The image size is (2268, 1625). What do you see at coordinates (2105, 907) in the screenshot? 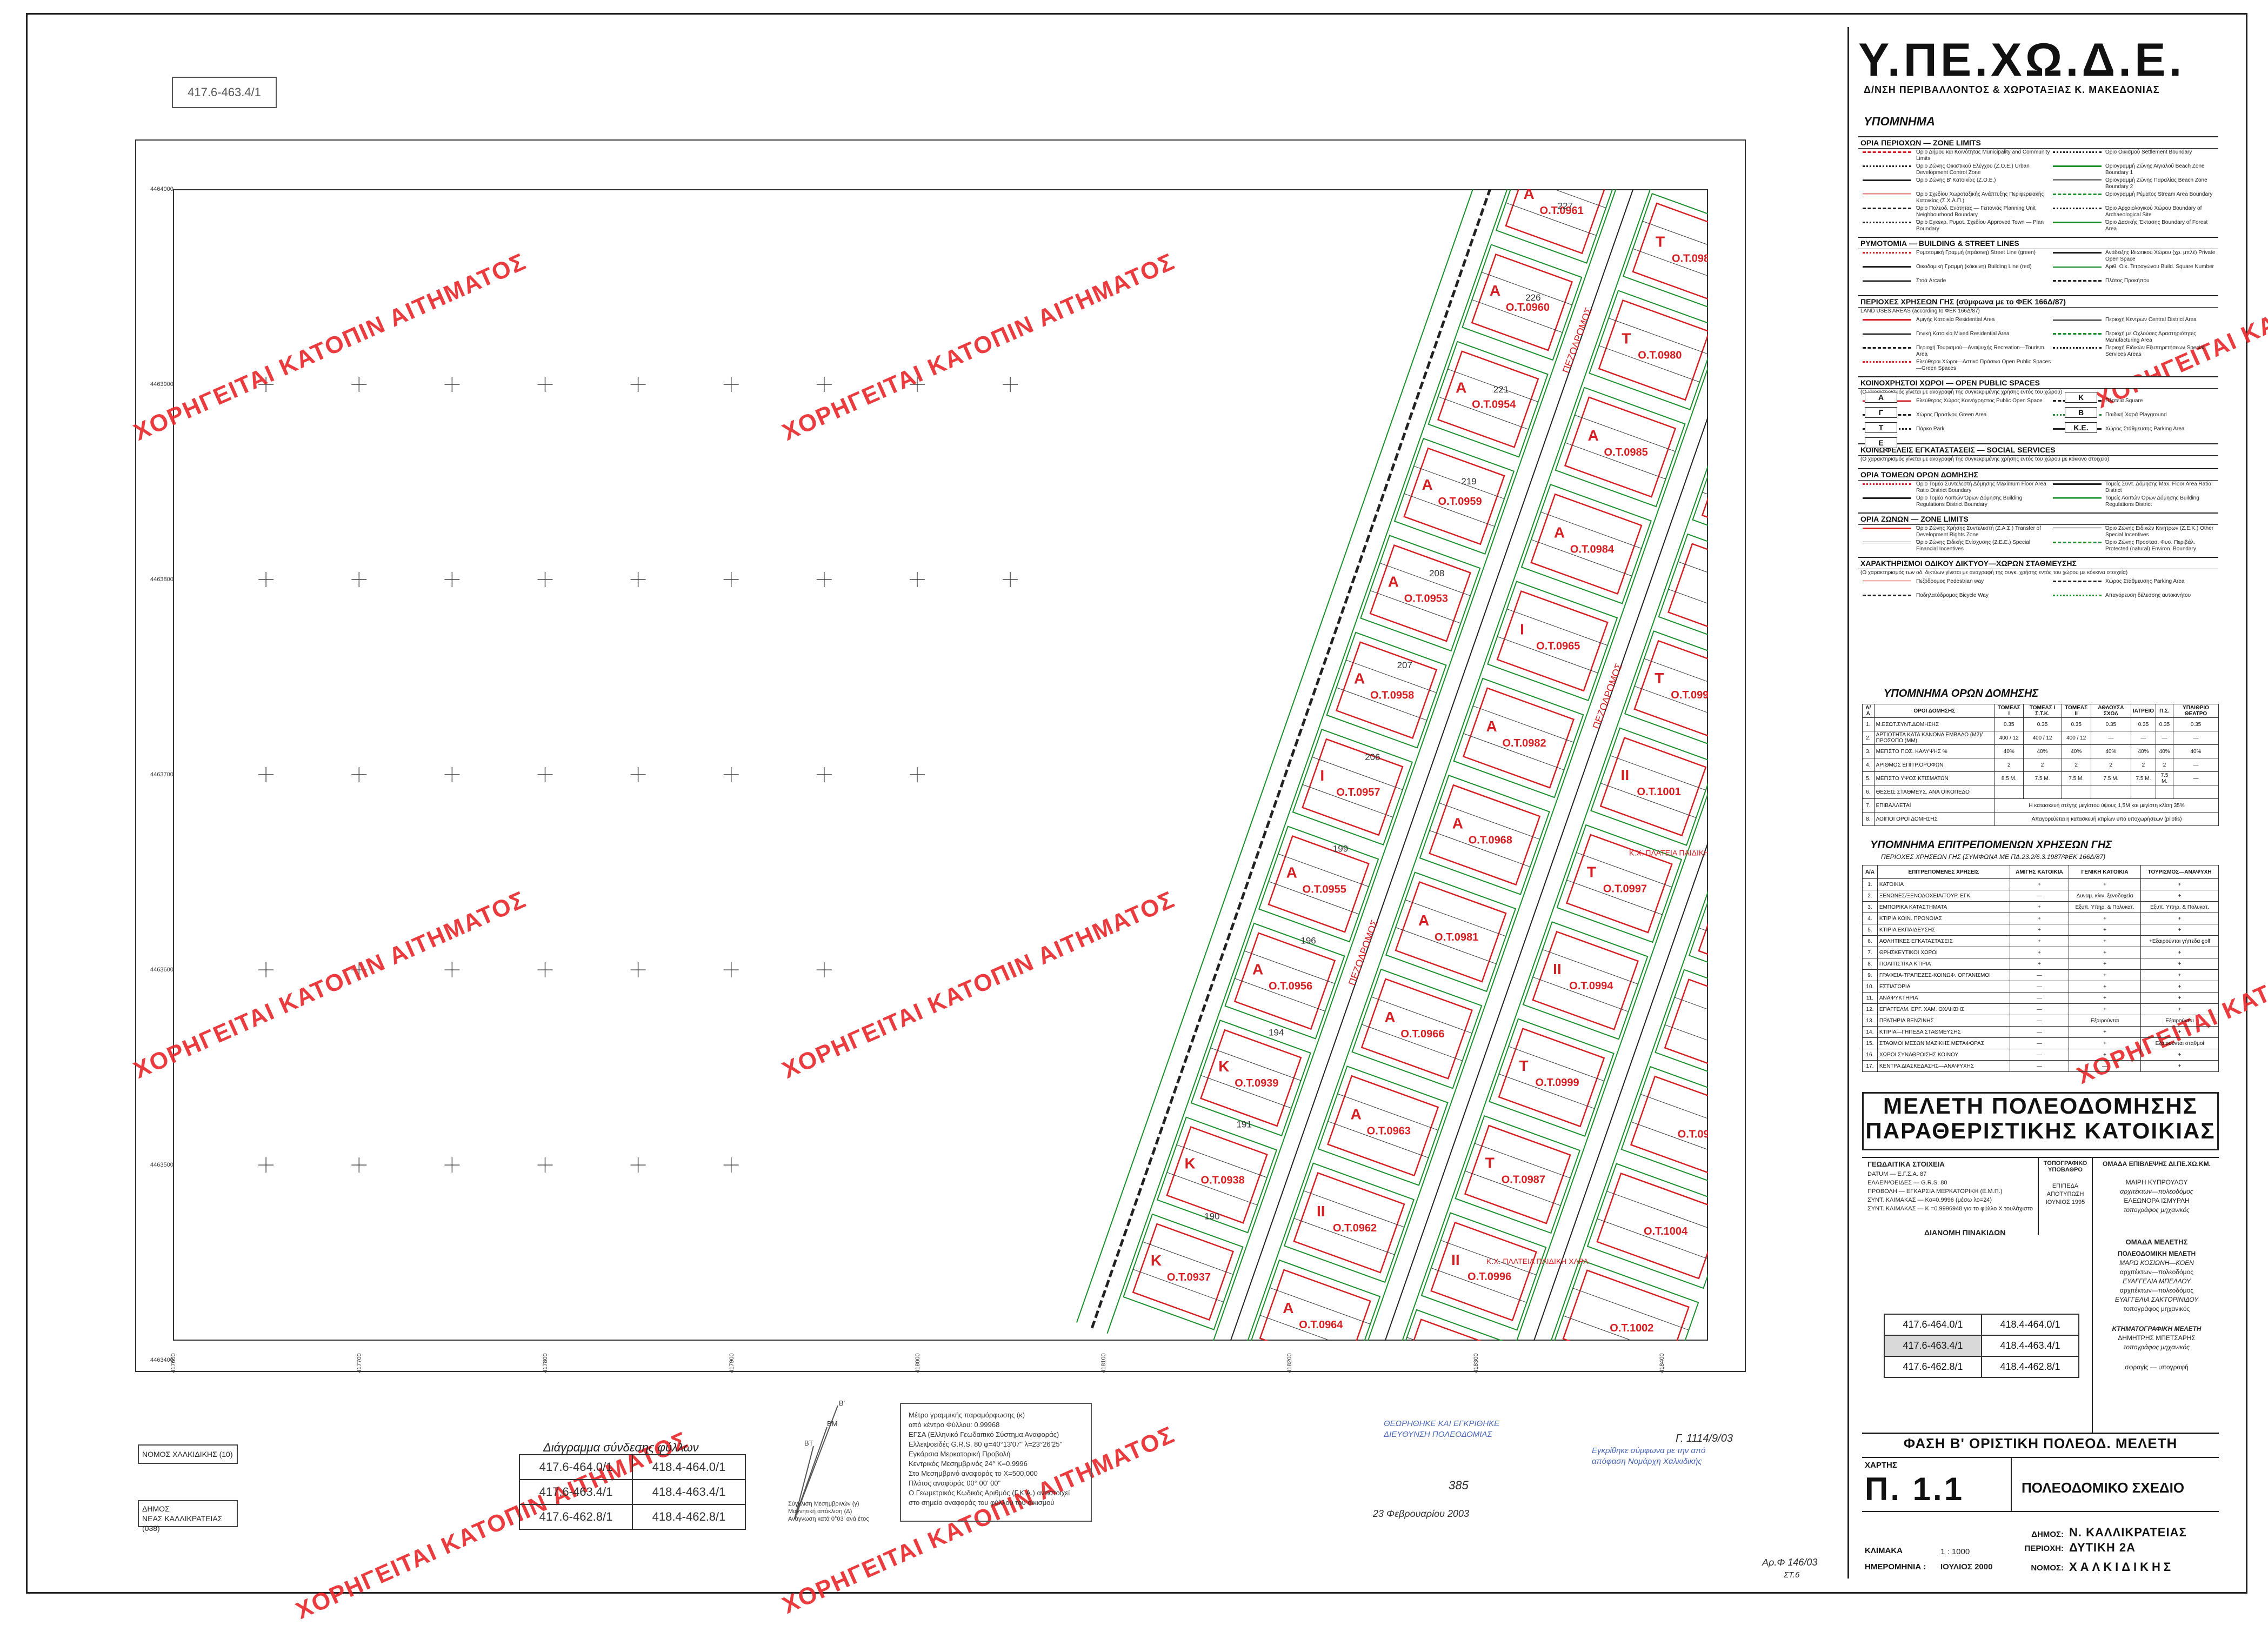
I see `table-cell: Εξυπ. Υπηρ. & Πολυκατ.` at bounding box center [2105, 907].